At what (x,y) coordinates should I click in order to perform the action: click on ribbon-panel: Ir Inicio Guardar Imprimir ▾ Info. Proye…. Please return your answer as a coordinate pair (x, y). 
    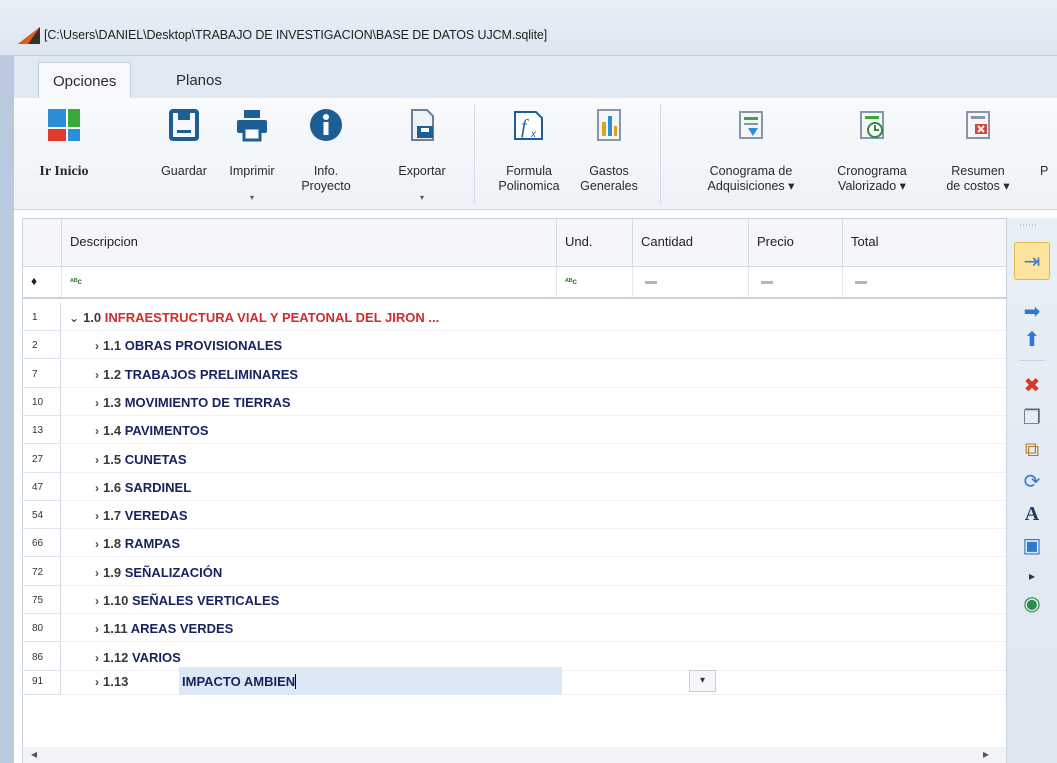
    Looking at the image, I should click on (535, 154).